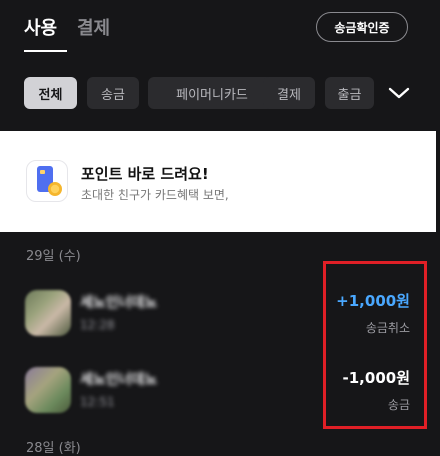 This screenshot has width=440, height=456. Describe the element at coordinates (145, 174) in the screenshot. I see `banner-title: 포인트 바로 드려요!` at that location.